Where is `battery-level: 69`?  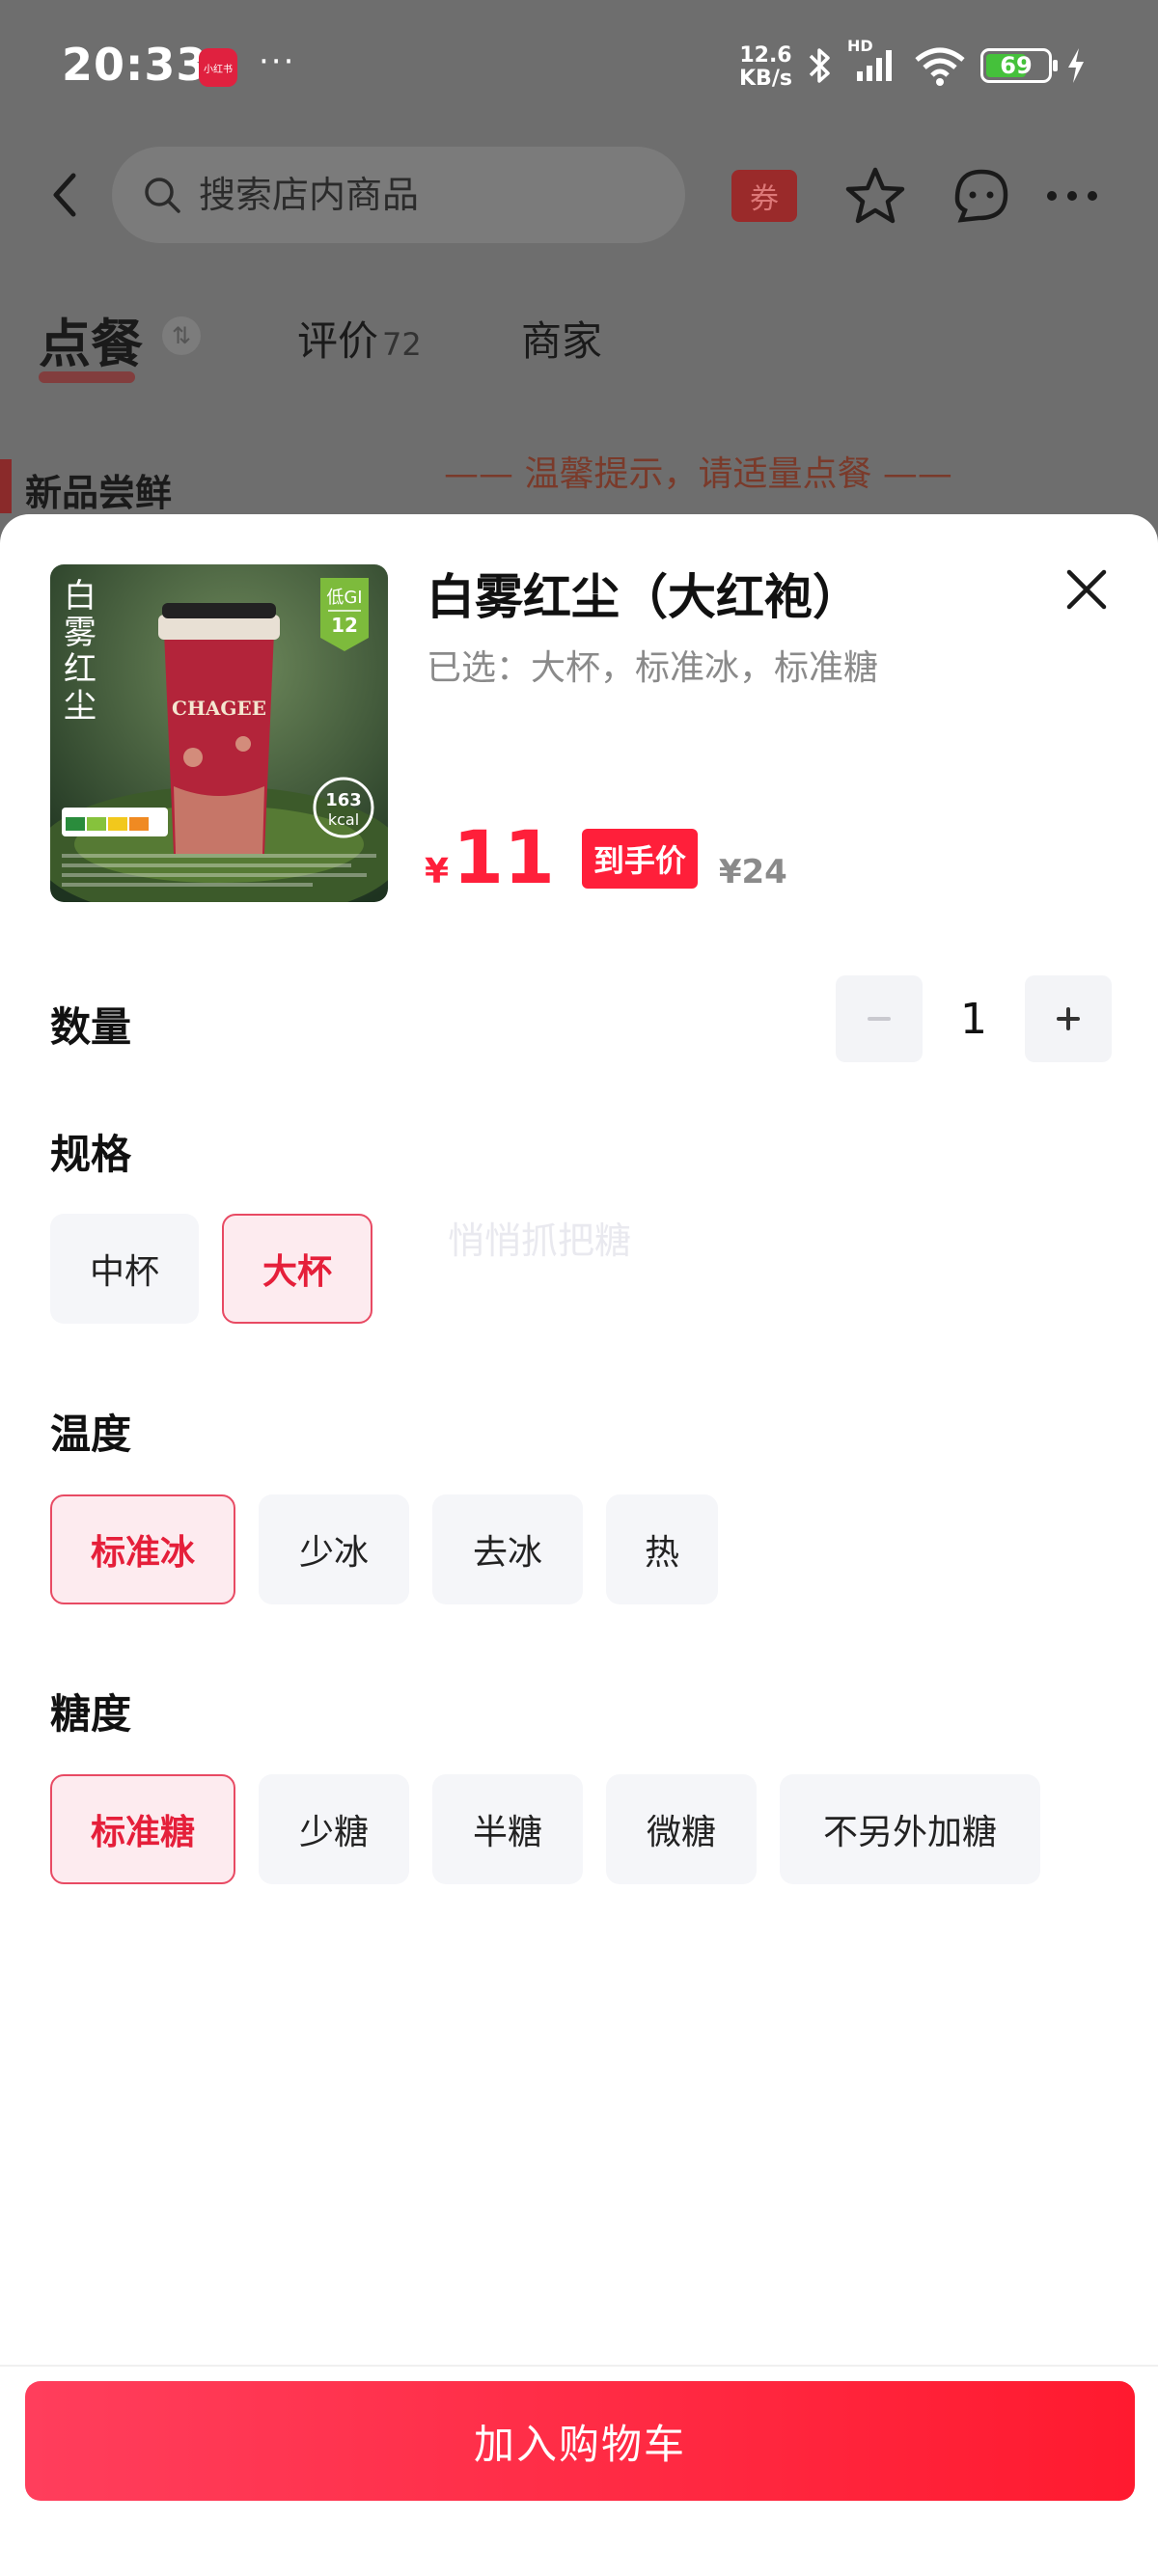
battery-level: 69 is located at coordinates (1016, 65).